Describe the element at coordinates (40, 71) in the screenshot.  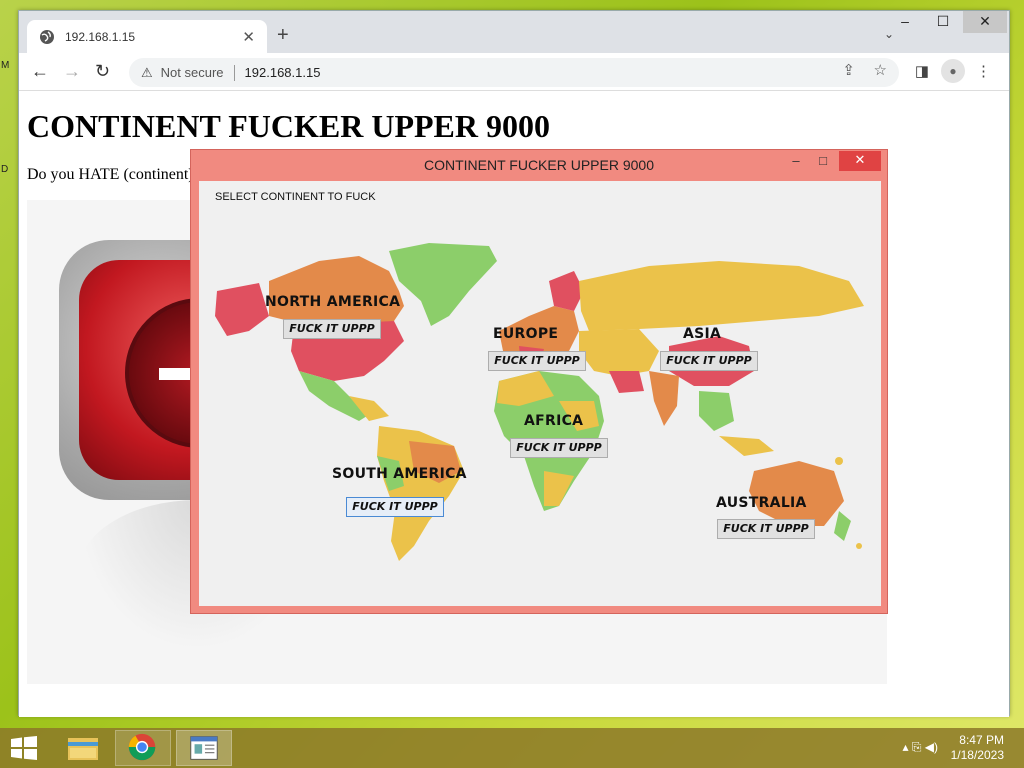
I see `back-icon: ←` at that location.